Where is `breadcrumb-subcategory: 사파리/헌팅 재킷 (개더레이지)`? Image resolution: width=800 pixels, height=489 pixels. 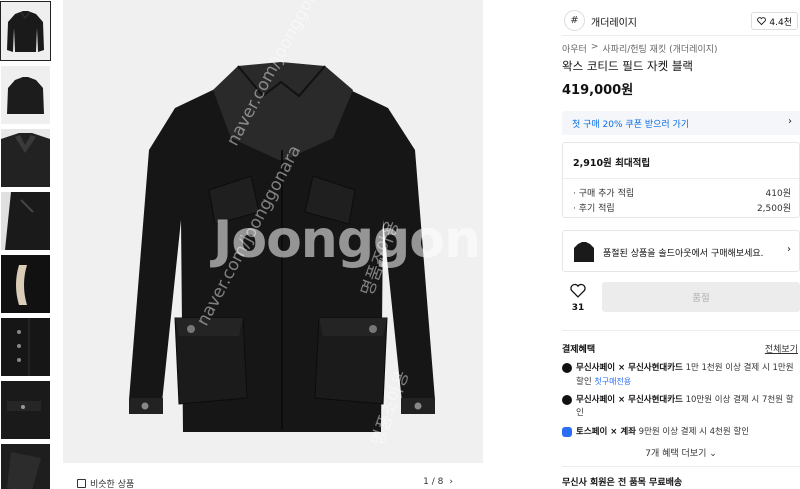 breadcrumb-subcategory: 사파리/헌팅 재킷 (개더레이지) is located at coordinates (659, 48).